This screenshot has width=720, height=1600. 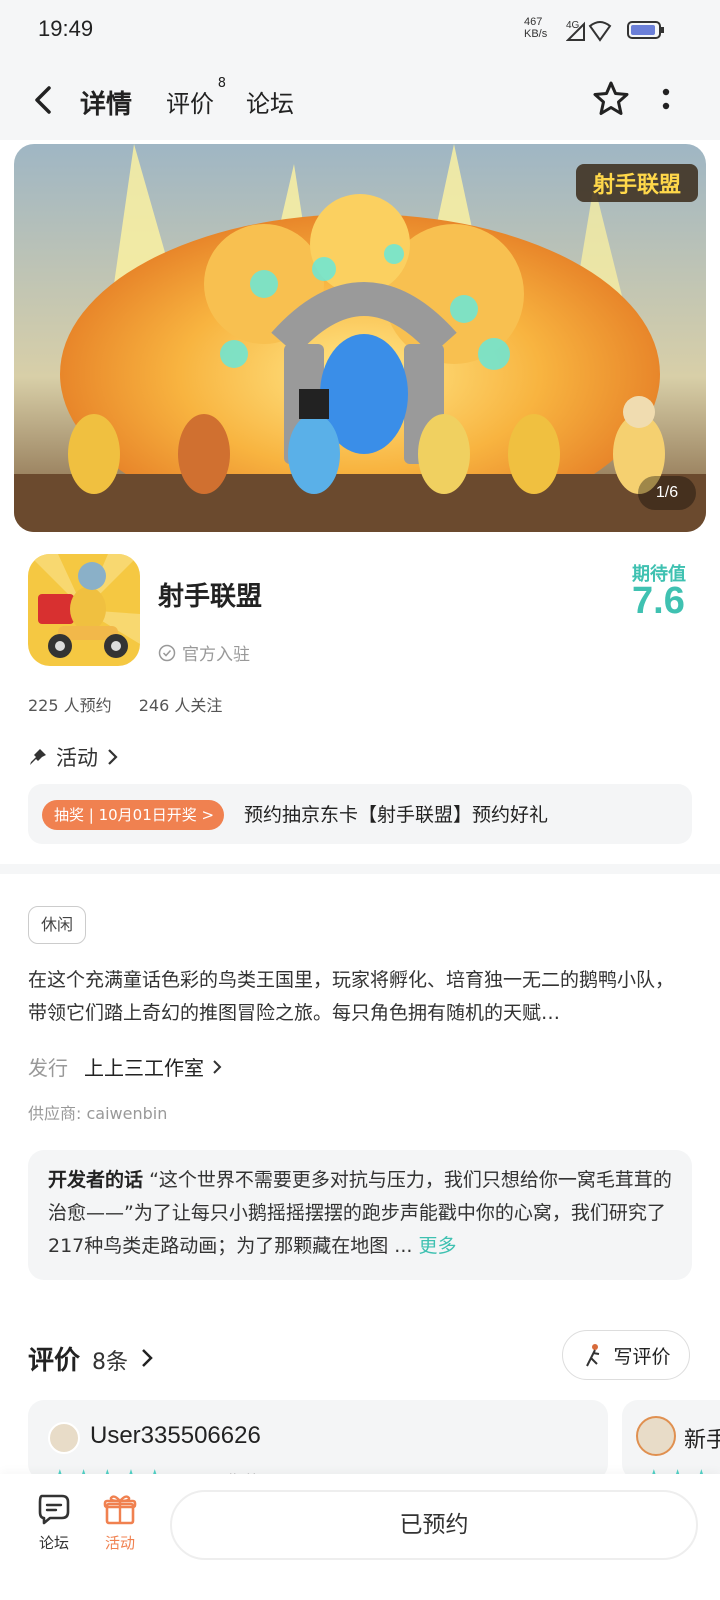 I want to click on game-logo: 射手联盟, so click(x=637, y=182).